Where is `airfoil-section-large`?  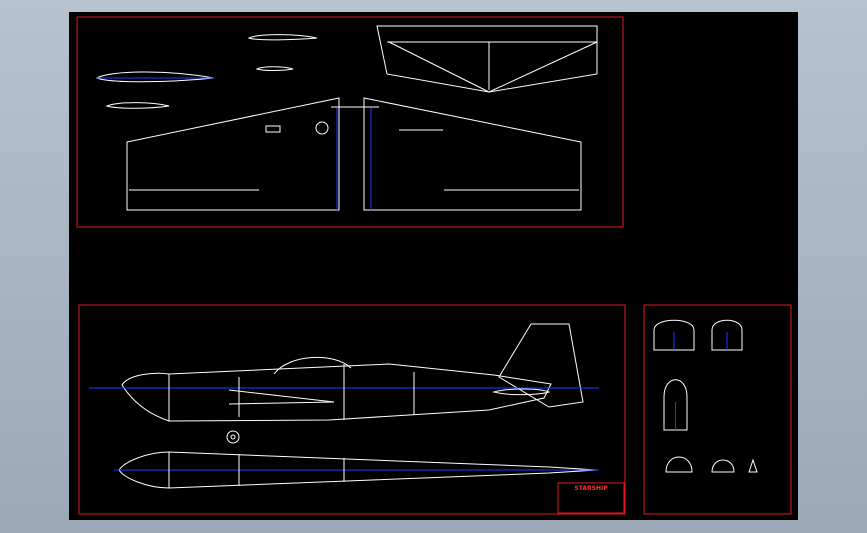
airfoil-section-large is located at coordinates (155, 77).